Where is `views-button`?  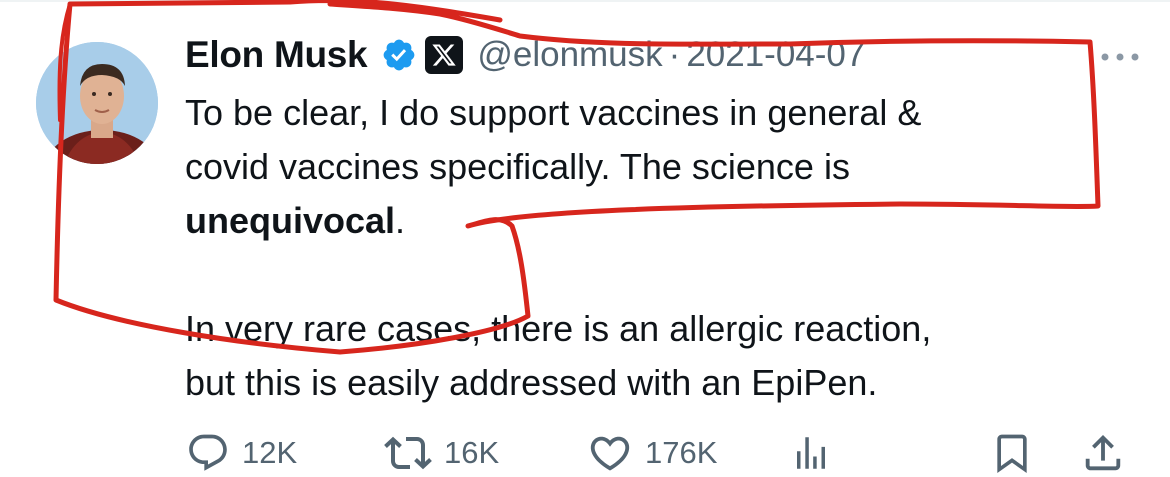
views-button is located at coordinates (811, 453).